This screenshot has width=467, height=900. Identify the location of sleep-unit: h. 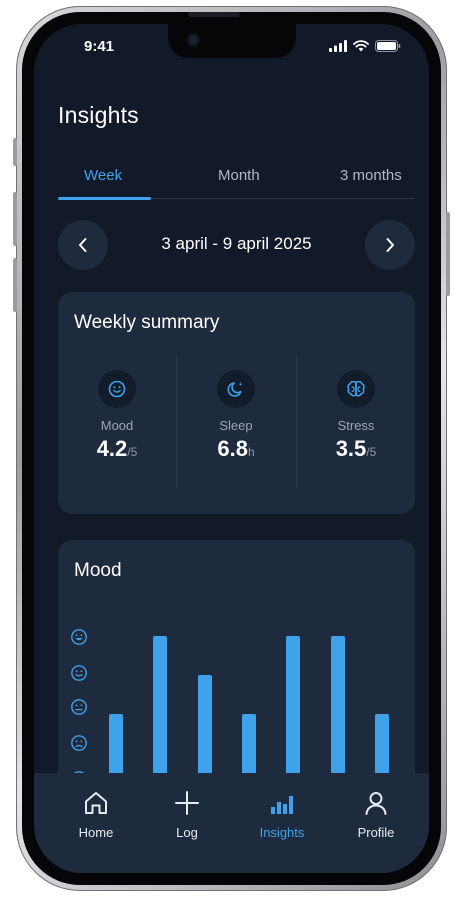
(251, 452).